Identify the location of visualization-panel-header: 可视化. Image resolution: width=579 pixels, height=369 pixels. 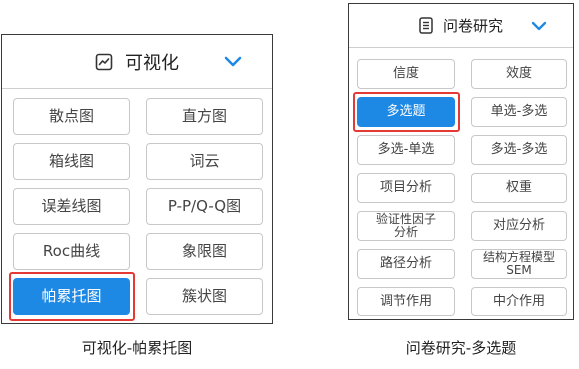
(137, 62).